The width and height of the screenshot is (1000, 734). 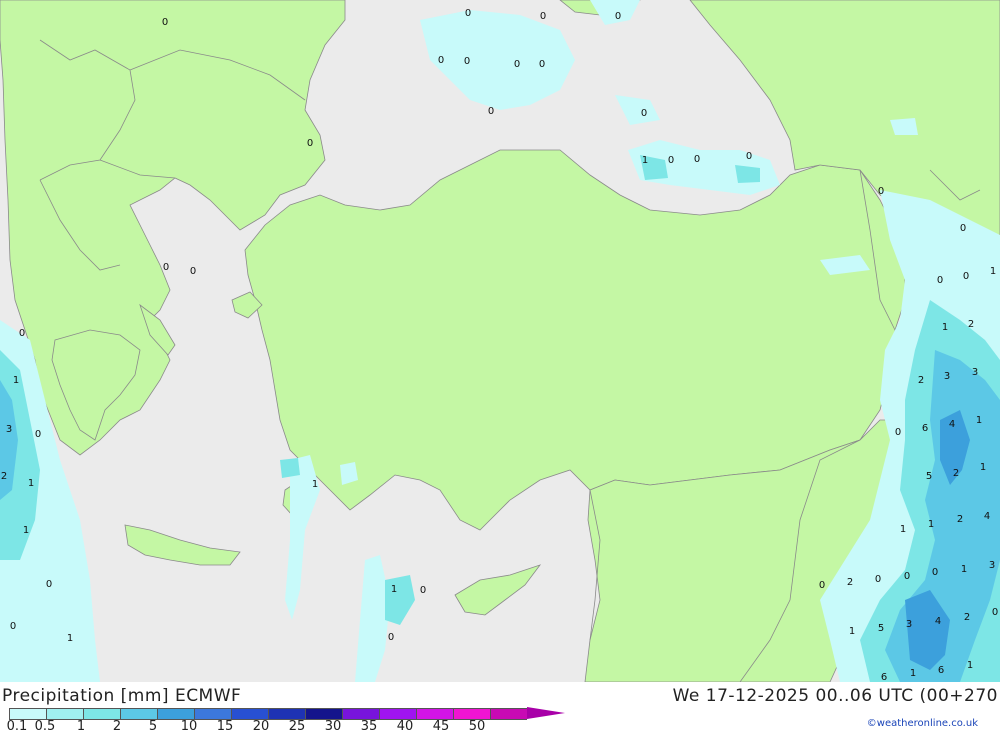 What do you see at coordinates (225, 726) in the screenshot?
I see `legend-tick-label: 15` at bounding box center [225, 726].